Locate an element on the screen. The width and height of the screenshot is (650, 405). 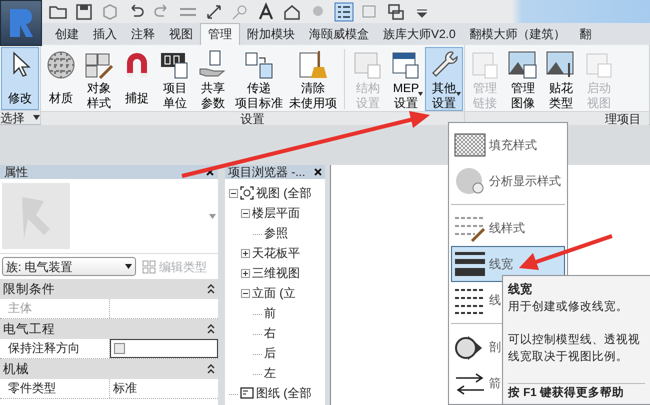
tooltip-text: 用于创建或修改线宽。 is located at coordinates (568, 307).